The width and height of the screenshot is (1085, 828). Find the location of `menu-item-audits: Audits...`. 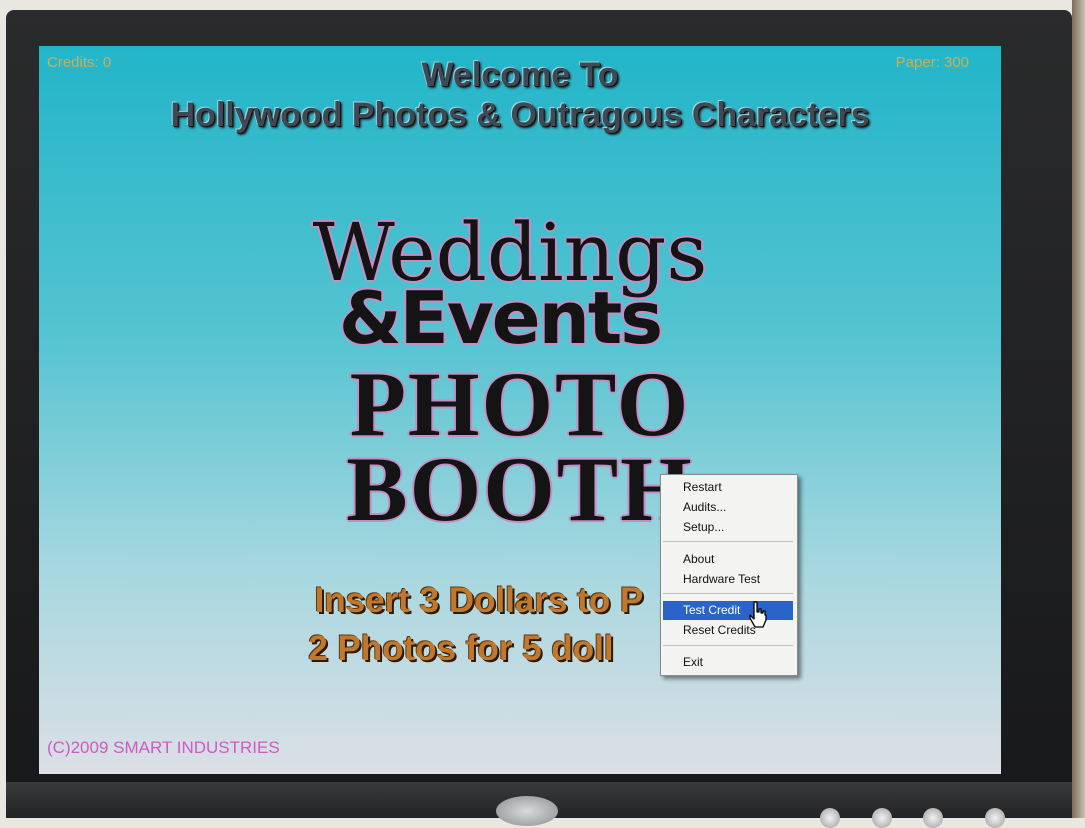

menu-item-audits: Audits... is located at coordinates (728, 507).